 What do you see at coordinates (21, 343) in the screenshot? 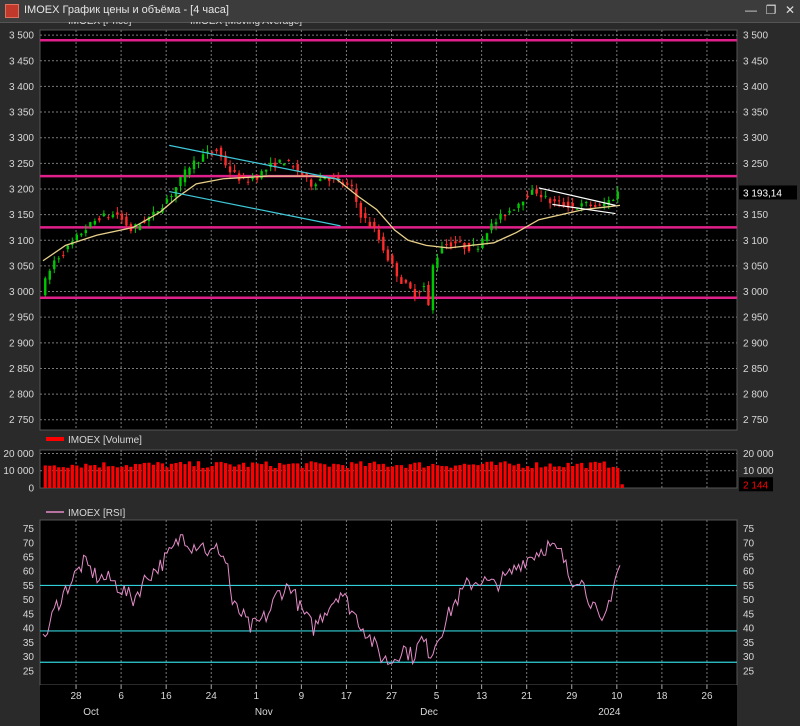
I see `price-tick-left: 2 900` at bounding box center [21, 343].